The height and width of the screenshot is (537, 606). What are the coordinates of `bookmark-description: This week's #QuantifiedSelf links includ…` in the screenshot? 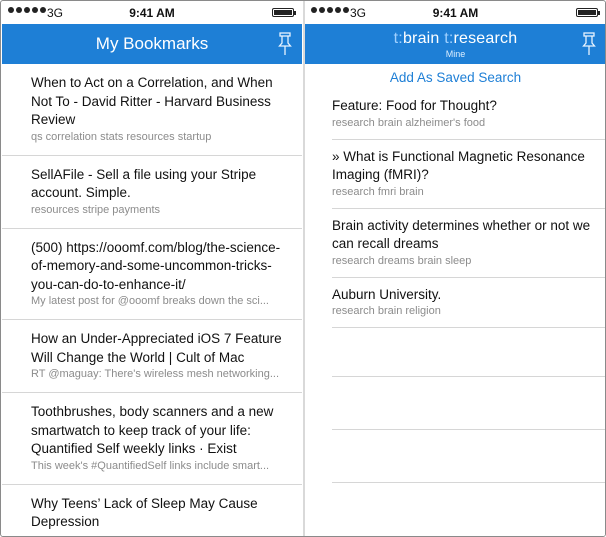 It's located at (150, 465).